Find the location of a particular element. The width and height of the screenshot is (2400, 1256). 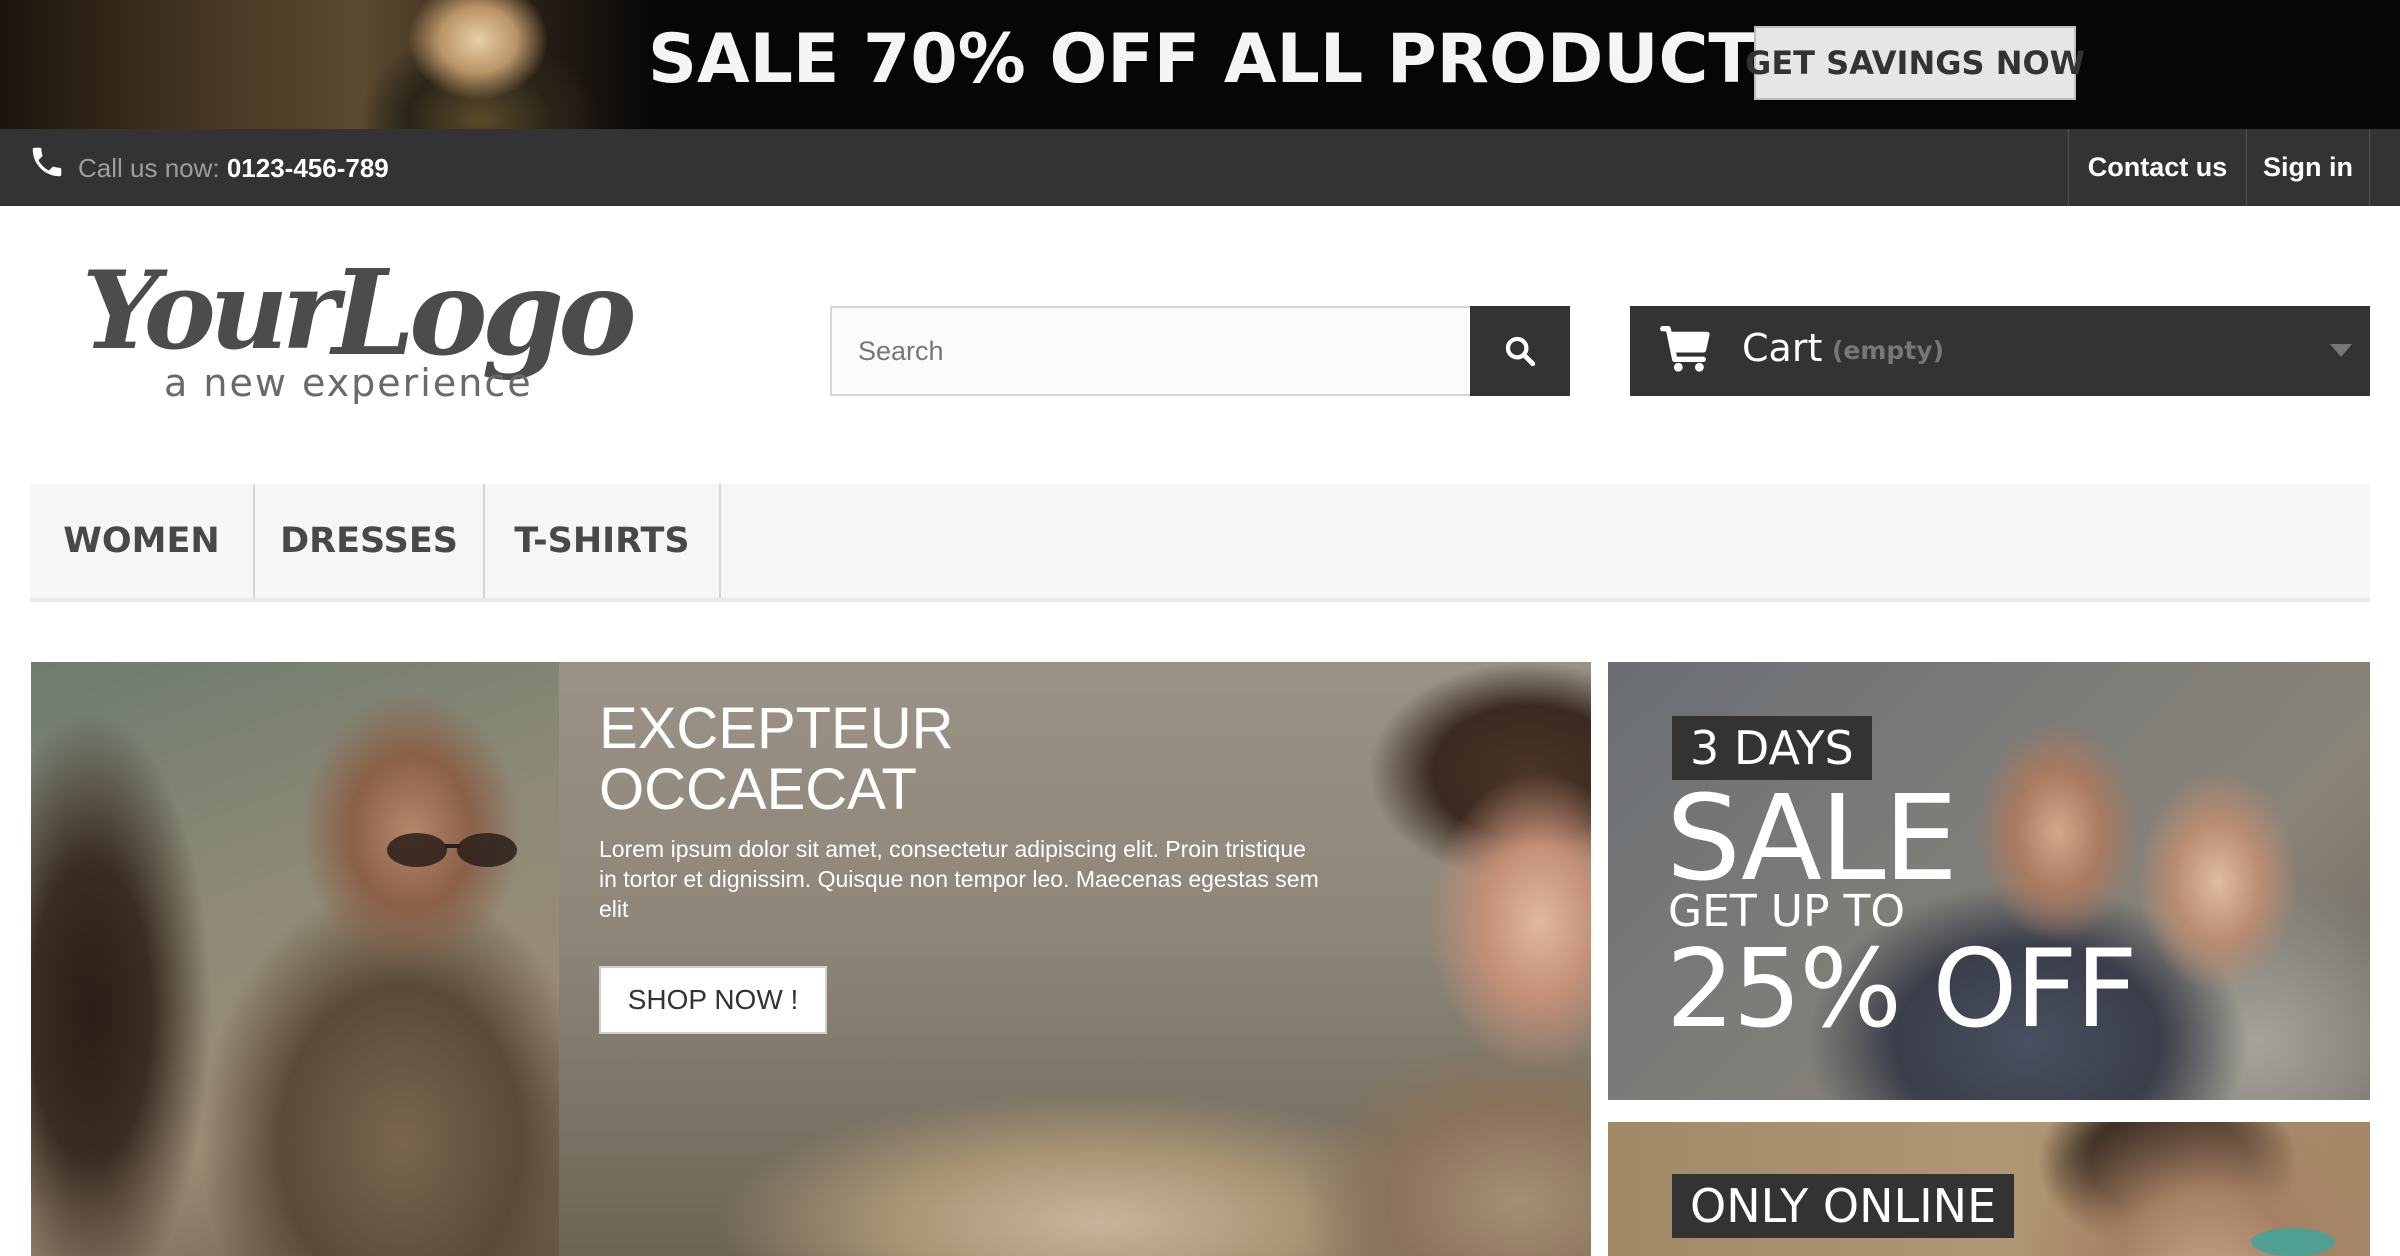

banner-headline: SALE 70% OFF ALL PRODUCTS is located at coordinates (1226, 59).